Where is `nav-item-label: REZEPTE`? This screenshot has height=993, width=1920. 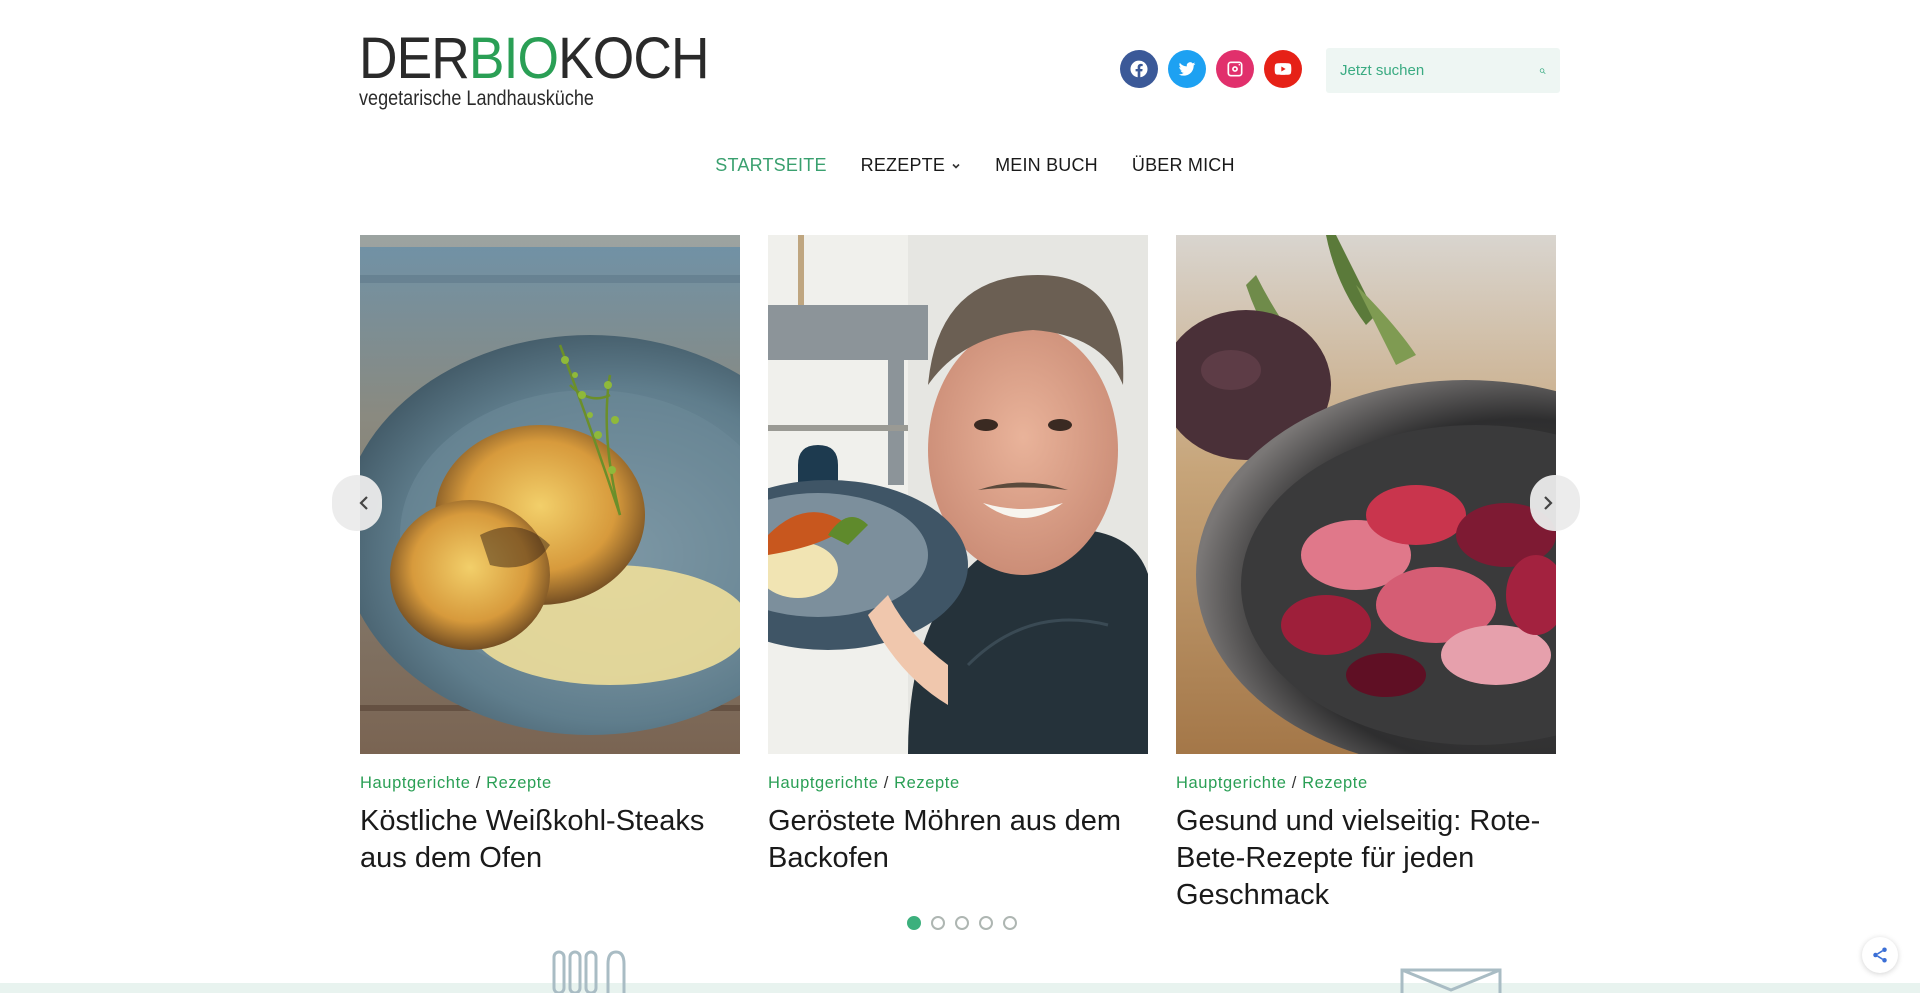 nav-item-label: REZEPTE is located at coordinates (903, 165).